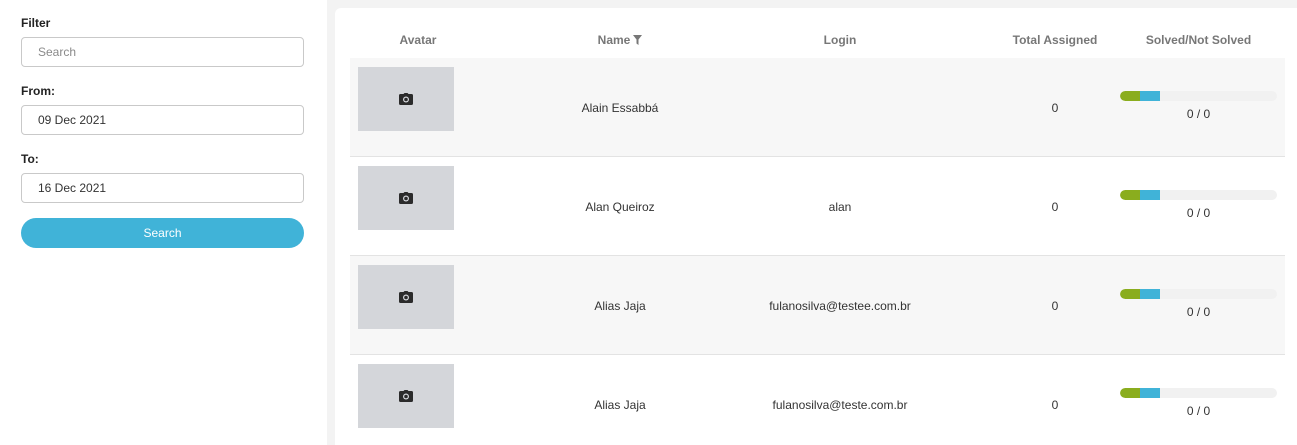  I want to click on column-header-solved-not-solved: Solved/Not Solved, so click(1198, 40).